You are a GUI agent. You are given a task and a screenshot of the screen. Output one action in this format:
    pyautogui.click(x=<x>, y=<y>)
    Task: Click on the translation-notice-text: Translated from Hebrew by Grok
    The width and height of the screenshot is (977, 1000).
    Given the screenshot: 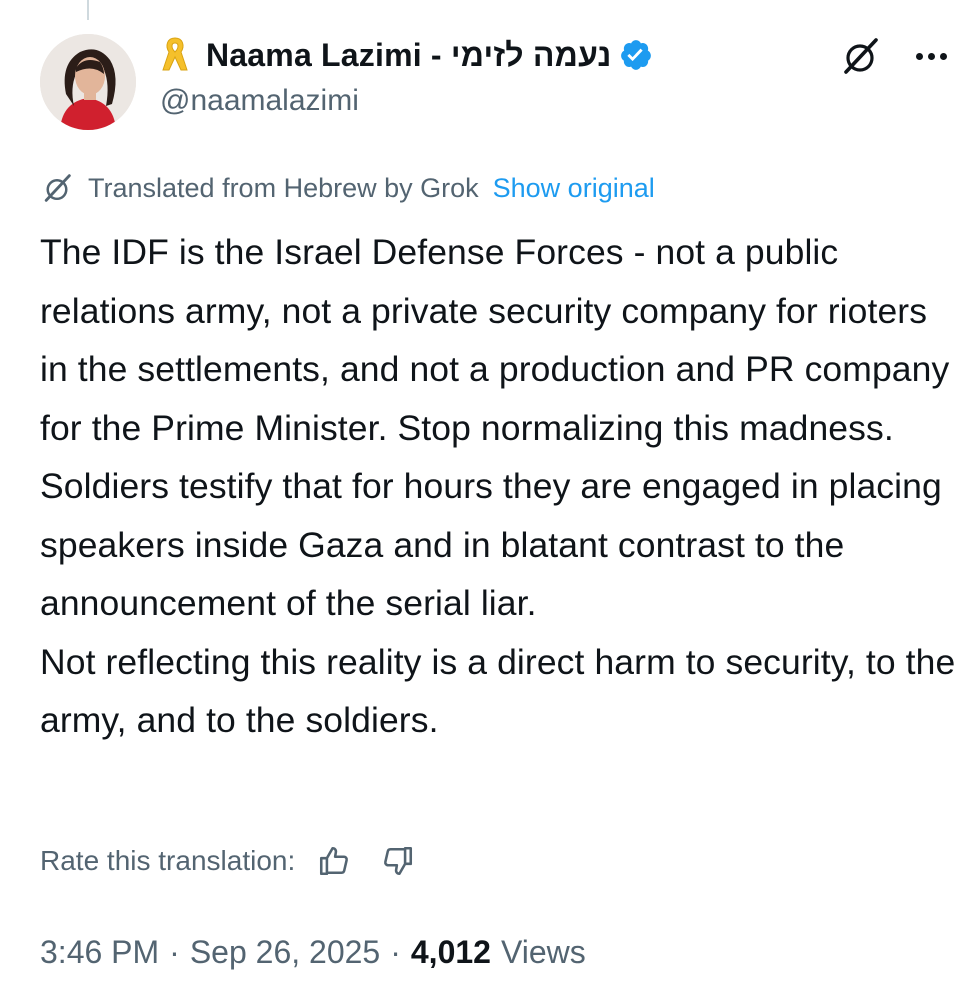 What is the action you would take?
    pyautogui.click(x=283, y=187)
    